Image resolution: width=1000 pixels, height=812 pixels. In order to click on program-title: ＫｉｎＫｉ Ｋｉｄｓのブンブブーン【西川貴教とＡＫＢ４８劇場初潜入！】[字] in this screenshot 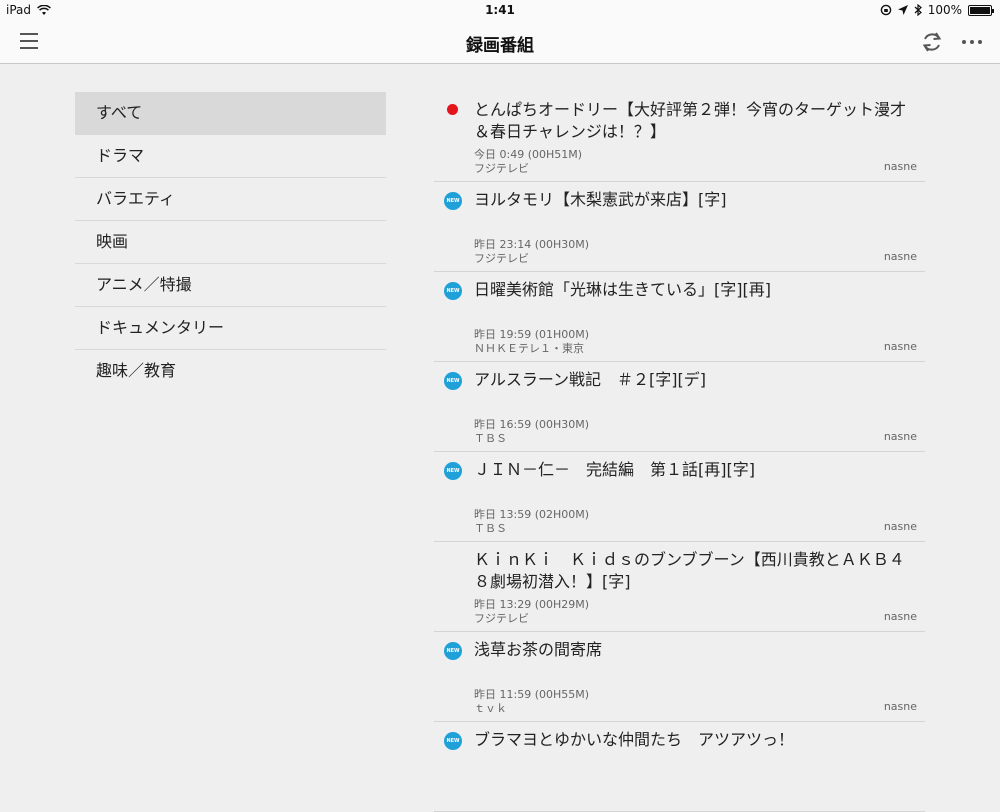, I will do `click(689, 570)`.